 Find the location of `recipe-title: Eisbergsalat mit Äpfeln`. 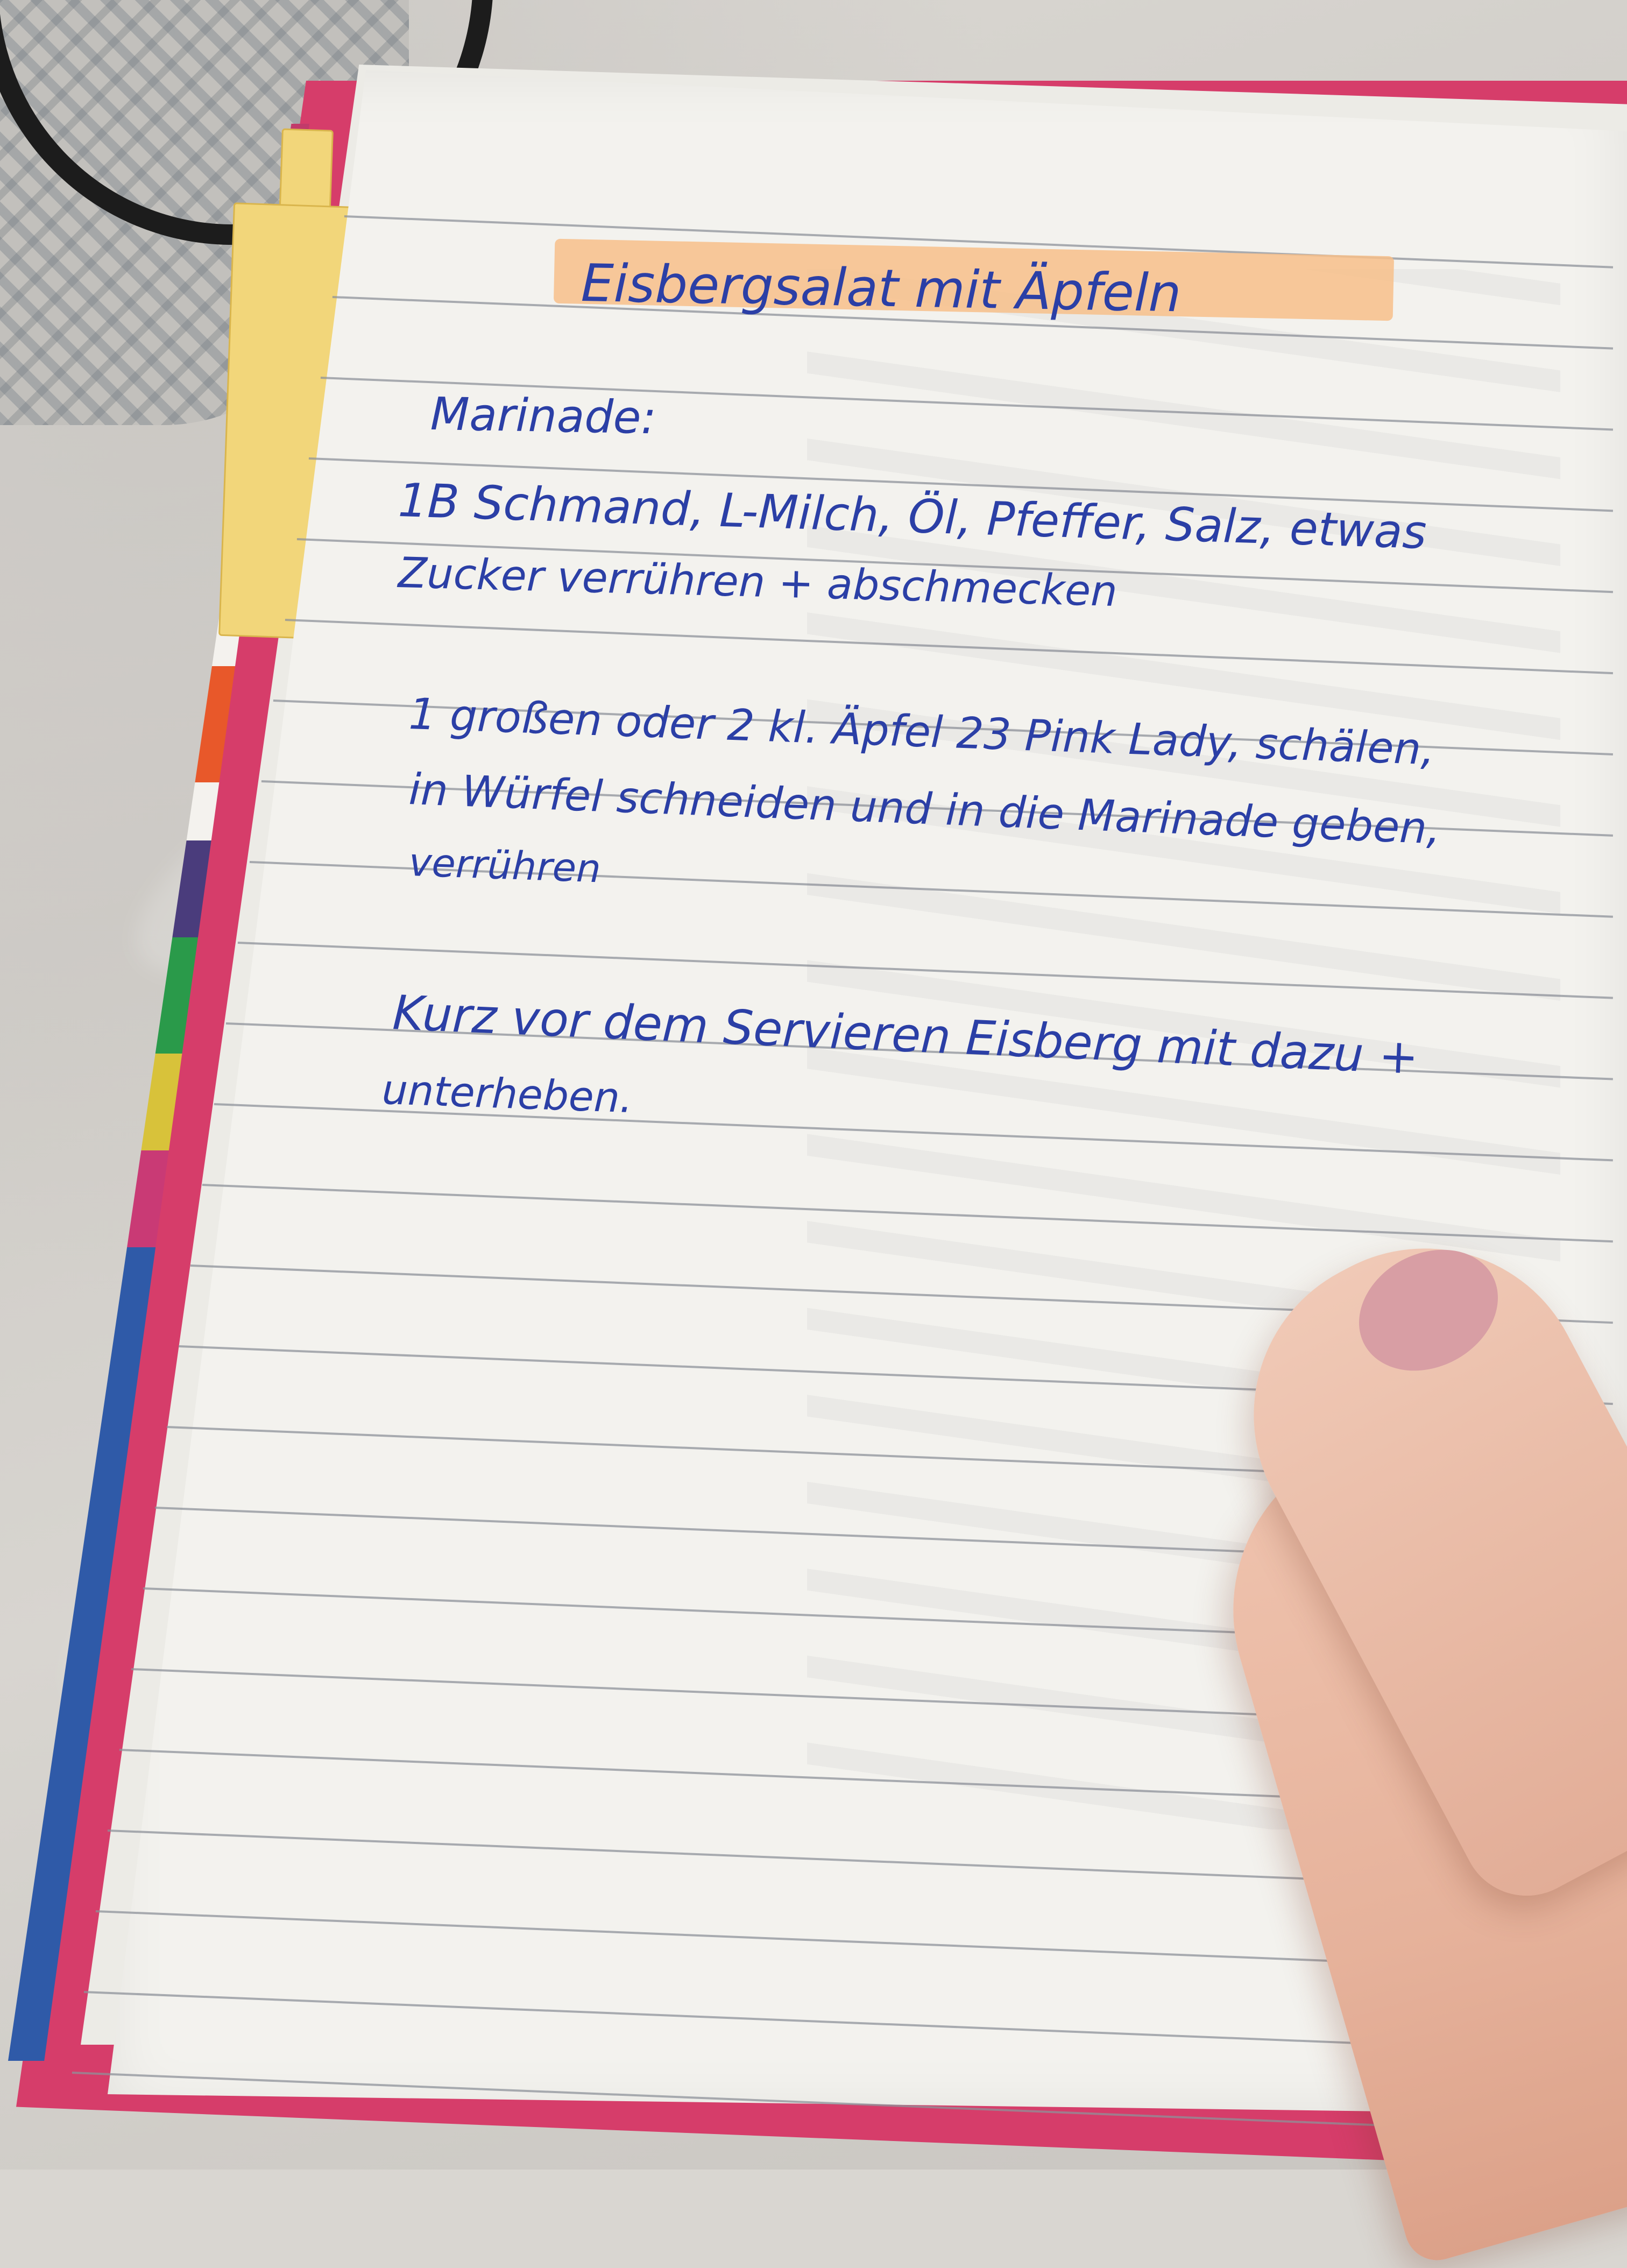

recipe-title: Eisbergsalat mit Äpfeln is located at coordinates (882, 288).